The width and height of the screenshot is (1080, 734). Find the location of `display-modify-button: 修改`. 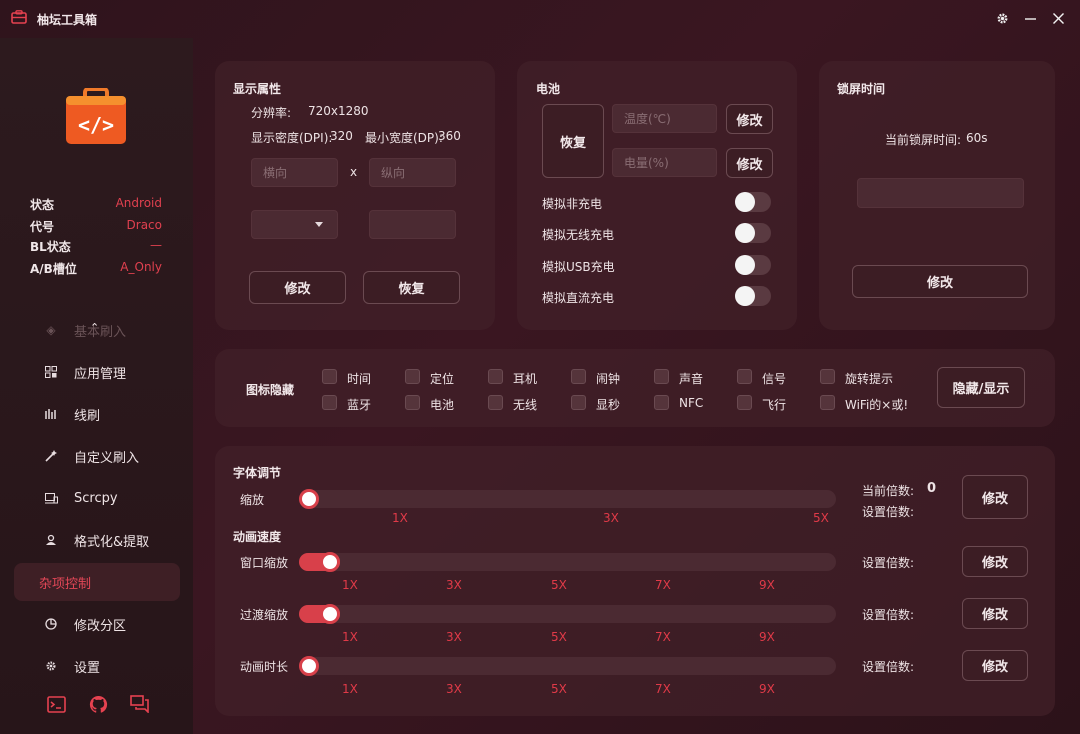

display-modify-button: 修改 is located at coordinates (297, 287).